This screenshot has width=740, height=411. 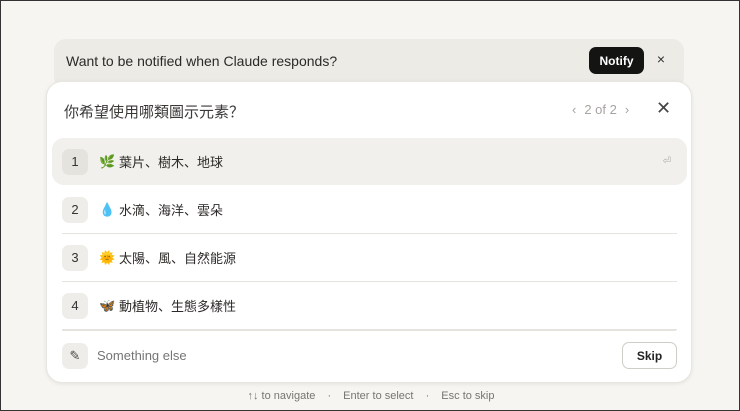 I want to click on notify-button: Notify, so click(x=616, y=60).